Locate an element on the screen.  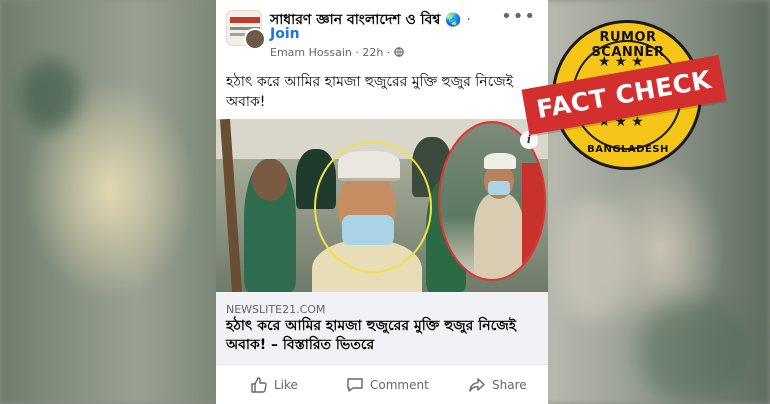
thumbs-up-icon is located at coordinates (259, 385).